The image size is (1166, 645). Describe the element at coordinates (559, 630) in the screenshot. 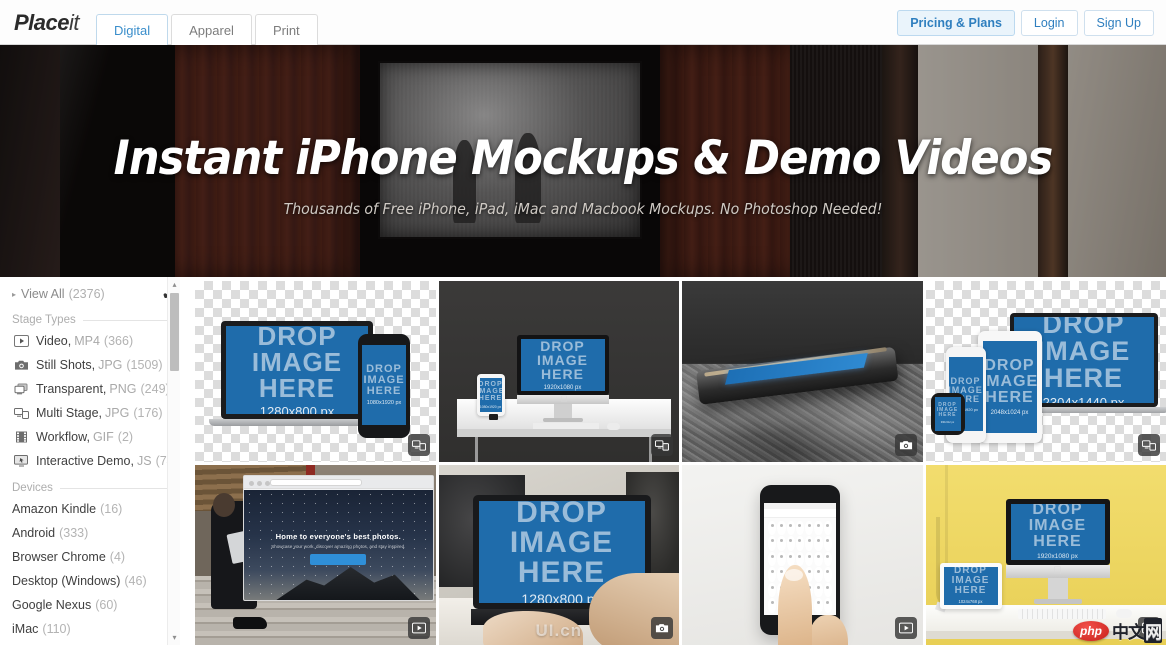

I see `uicn-watermark: UI.cn` at that location.